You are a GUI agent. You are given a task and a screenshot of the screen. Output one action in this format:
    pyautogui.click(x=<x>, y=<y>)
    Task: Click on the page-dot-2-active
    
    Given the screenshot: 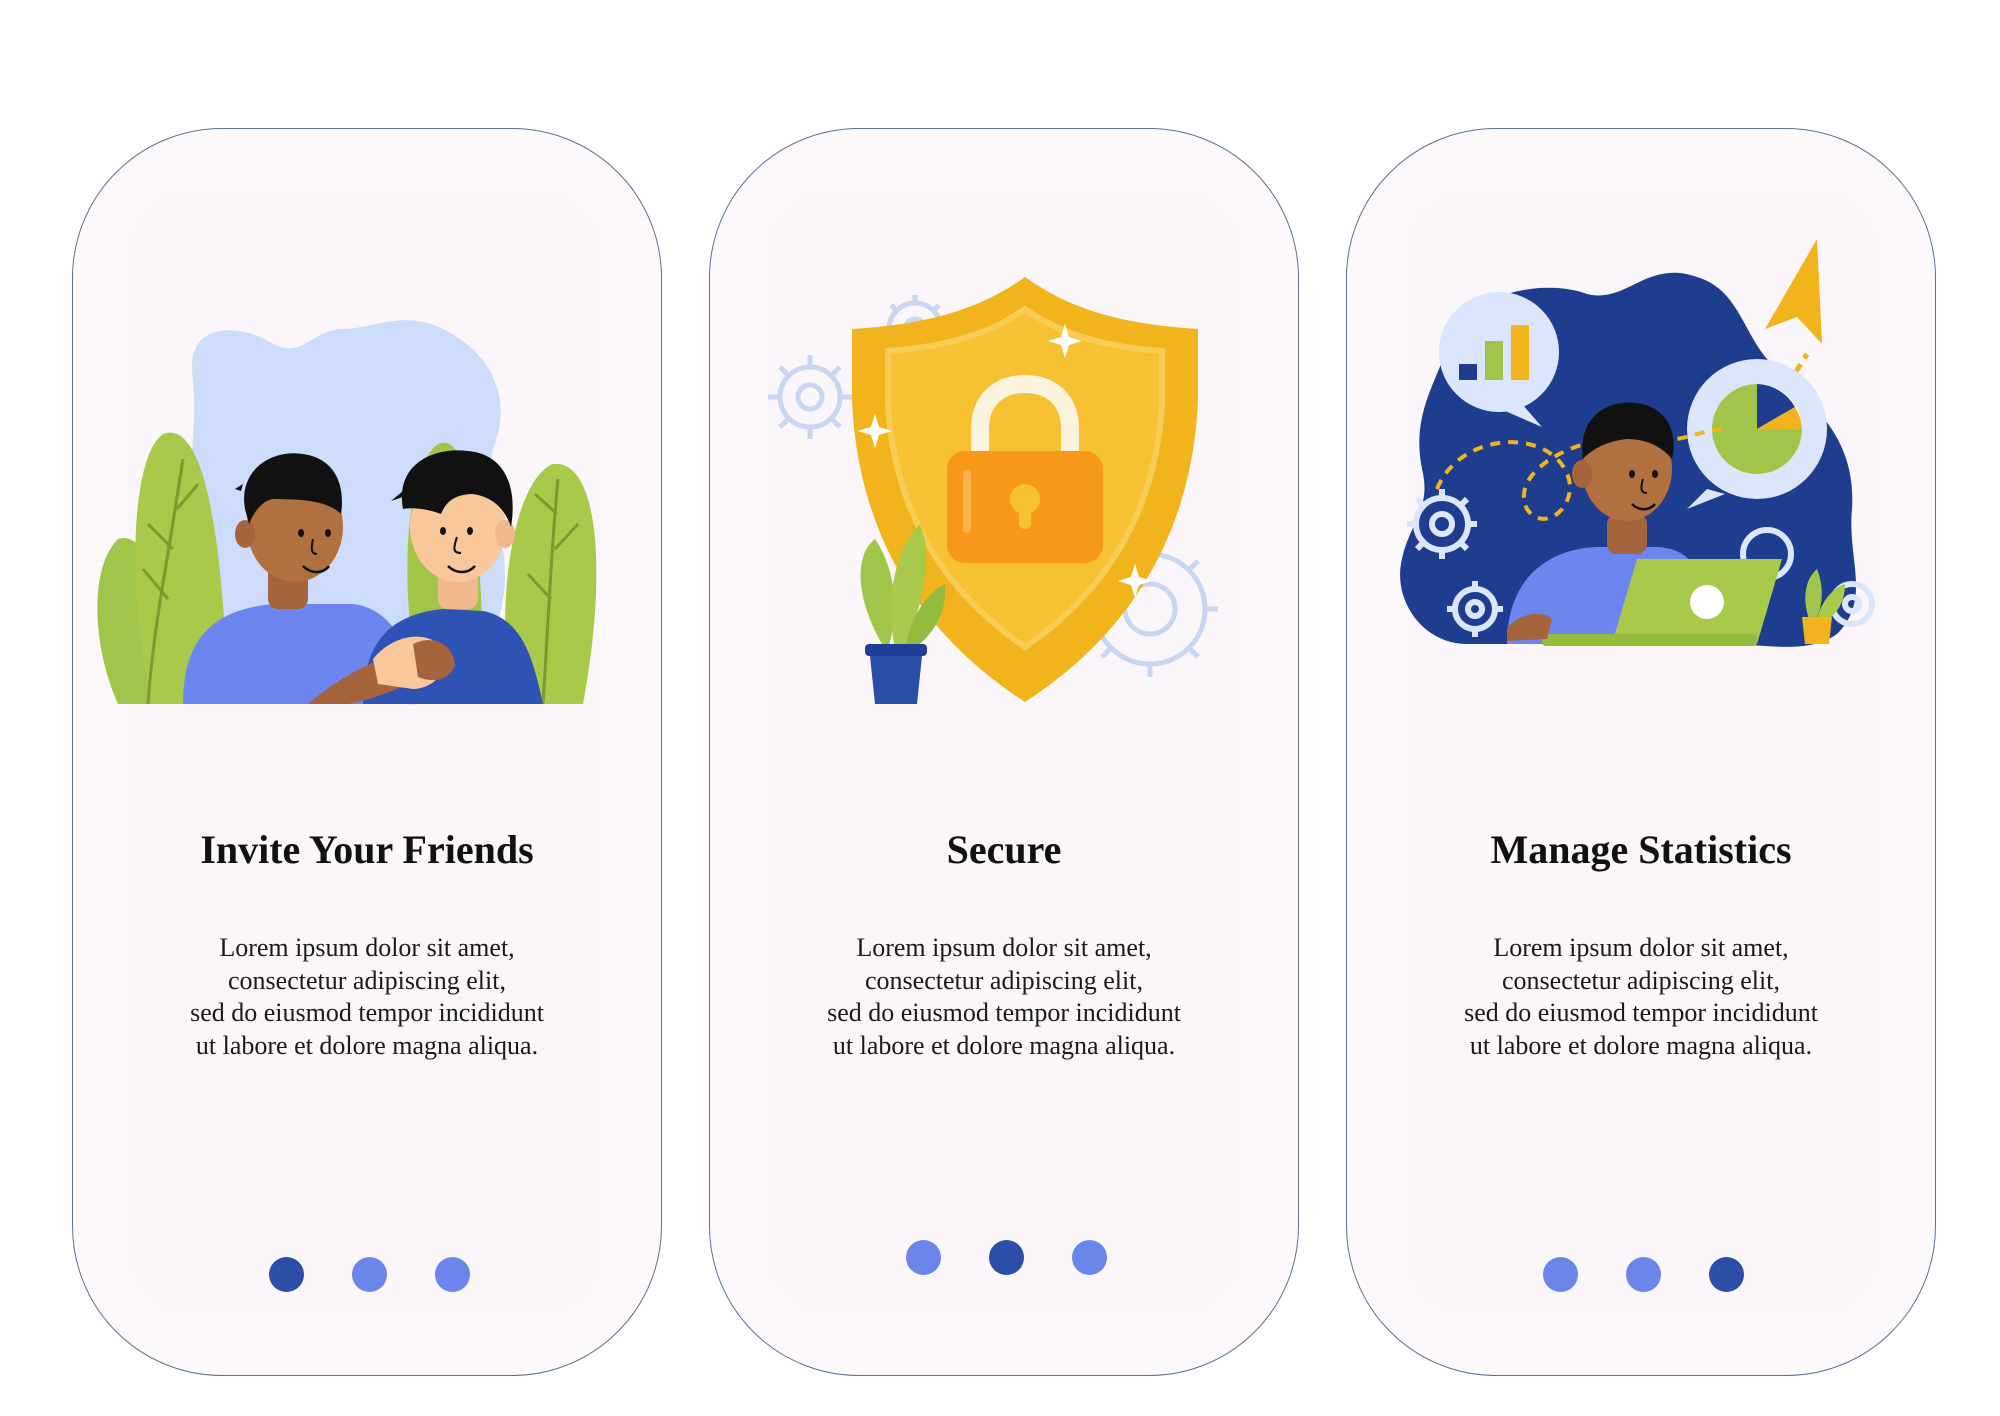 What is the action you would take?
    pyautogui.click(x=1006, y=1257)
    